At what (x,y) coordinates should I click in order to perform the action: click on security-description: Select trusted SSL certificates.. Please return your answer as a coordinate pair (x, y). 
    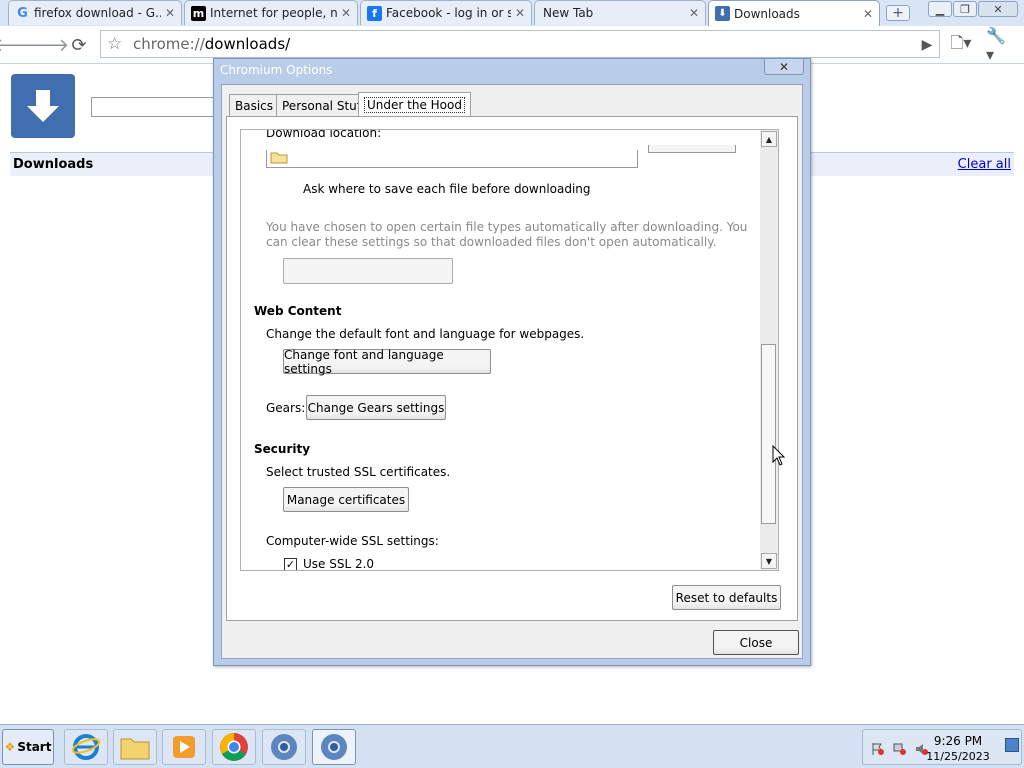
    Looking at the image, I should click on (358, 472).